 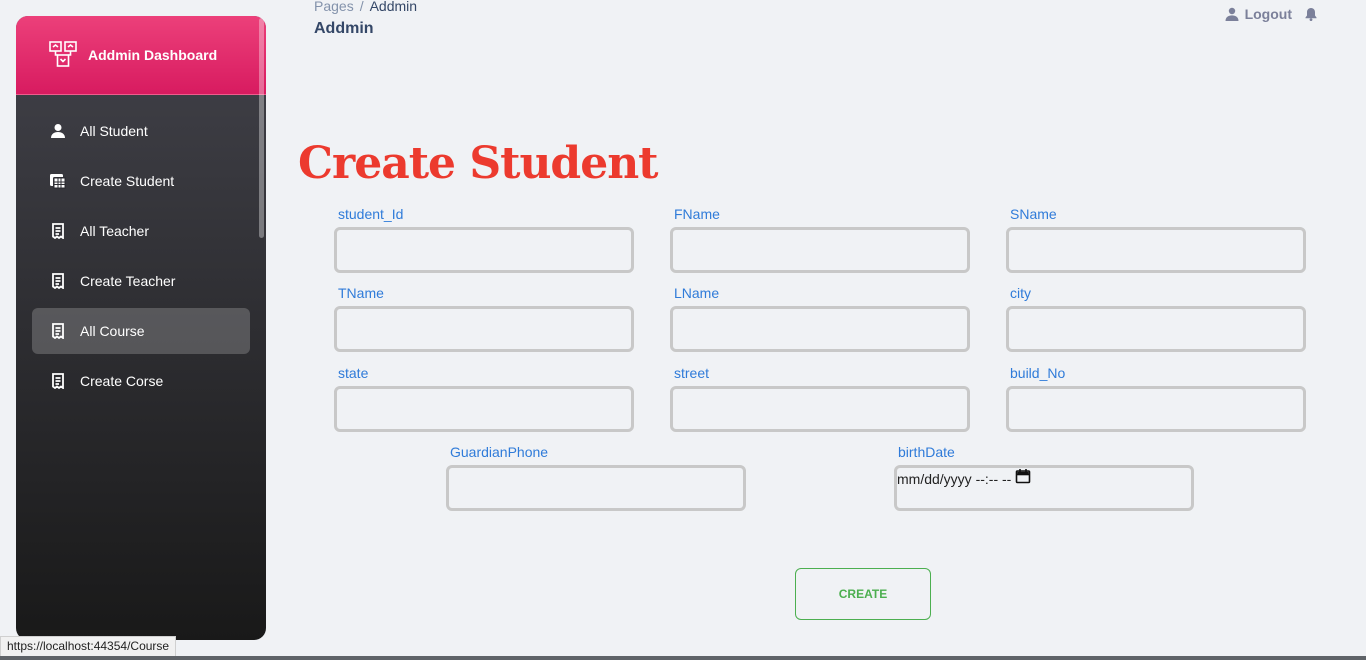 I want to click on calendar-icon, so click(x=1023, y=476).